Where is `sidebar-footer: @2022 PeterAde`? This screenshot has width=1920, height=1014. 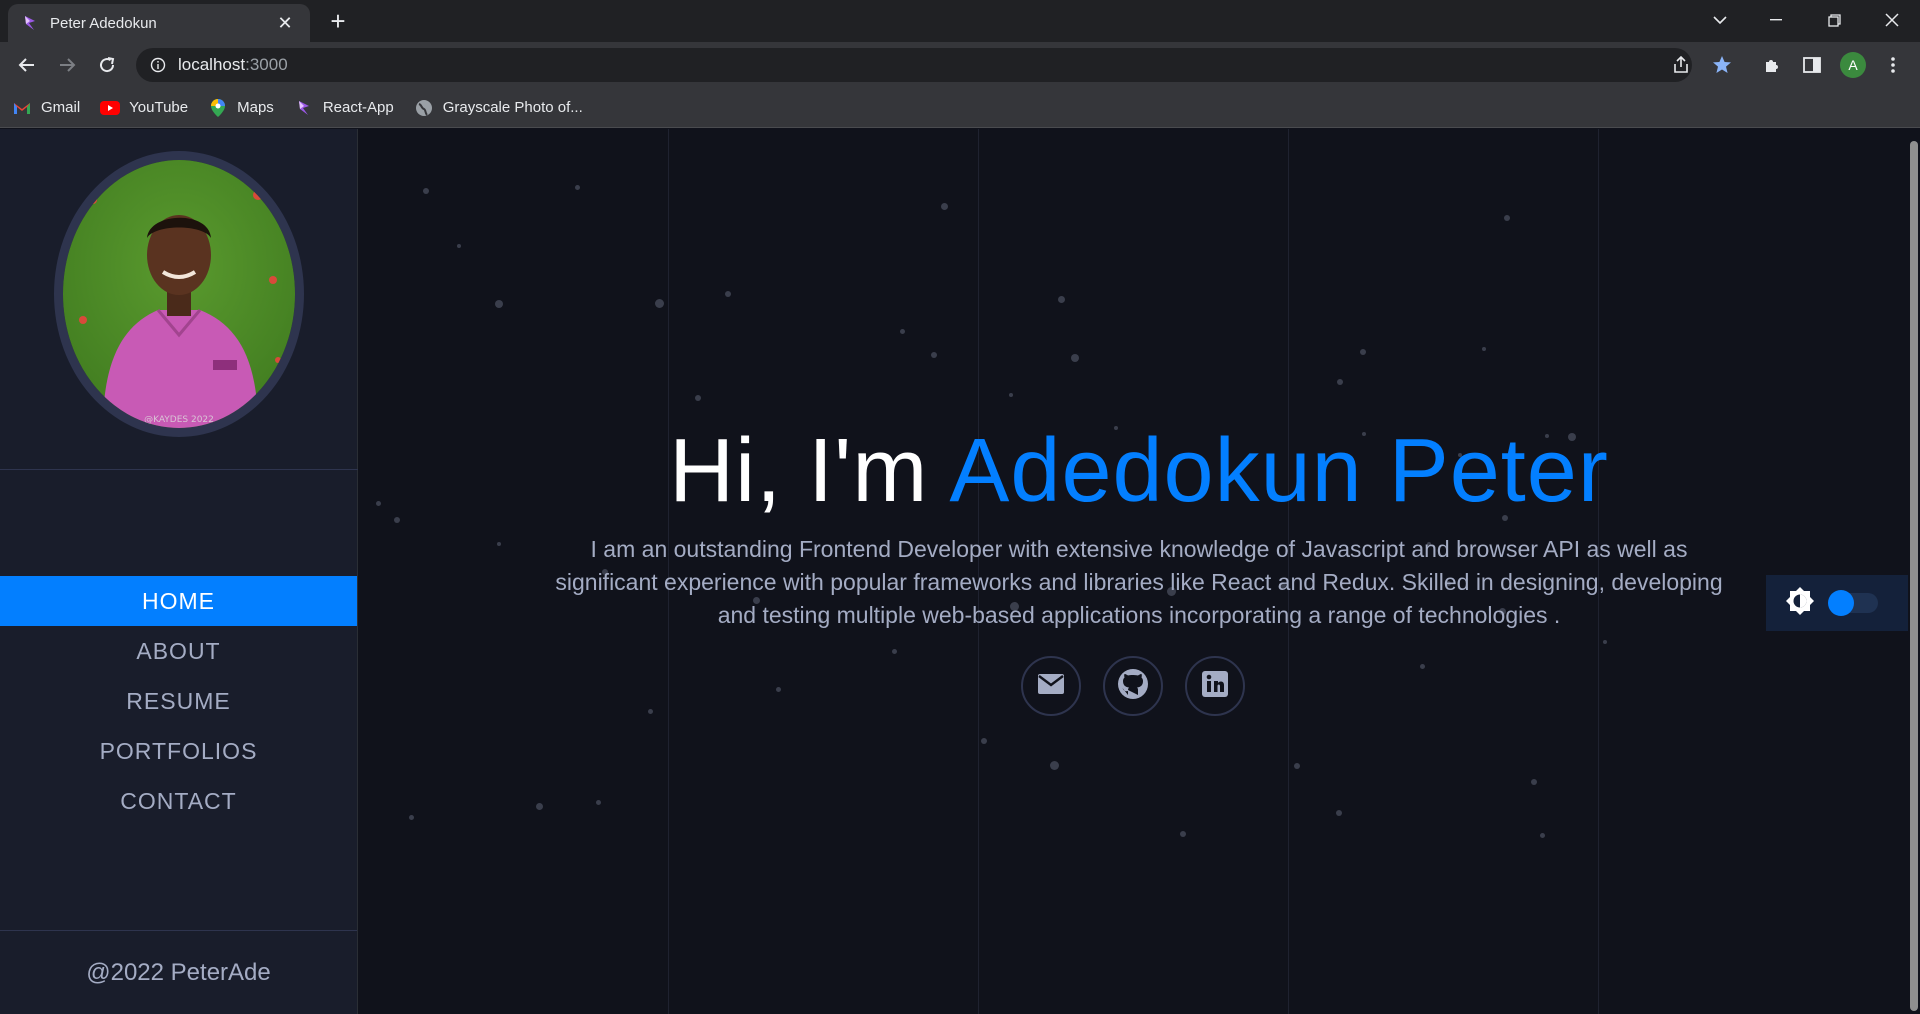 sidebar-footer: @2022 PeterAde is located at coordinates (178, 972).